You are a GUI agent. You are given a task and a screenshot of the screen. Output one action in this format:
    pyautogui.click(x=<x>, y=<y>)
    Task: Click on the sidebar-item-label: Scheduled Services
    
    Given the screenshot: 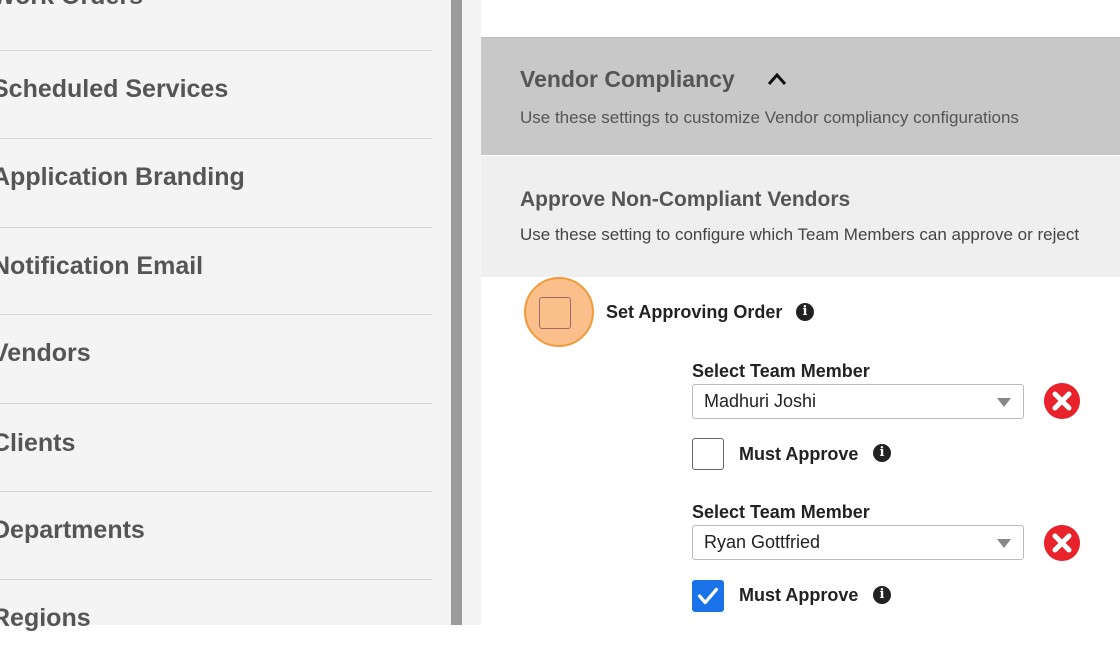 What is the action you would take?
    pyautogui.click(x=114, y=89)
    